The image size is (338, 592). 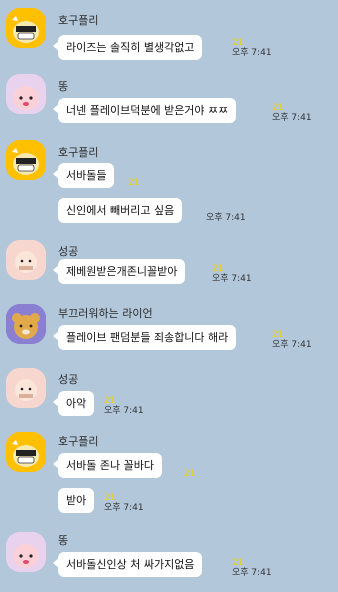 I want to click on message-bubble: 너넨 플레이브덕분에 받은거야 ㅉㅉ, so click(x=144, y=110).